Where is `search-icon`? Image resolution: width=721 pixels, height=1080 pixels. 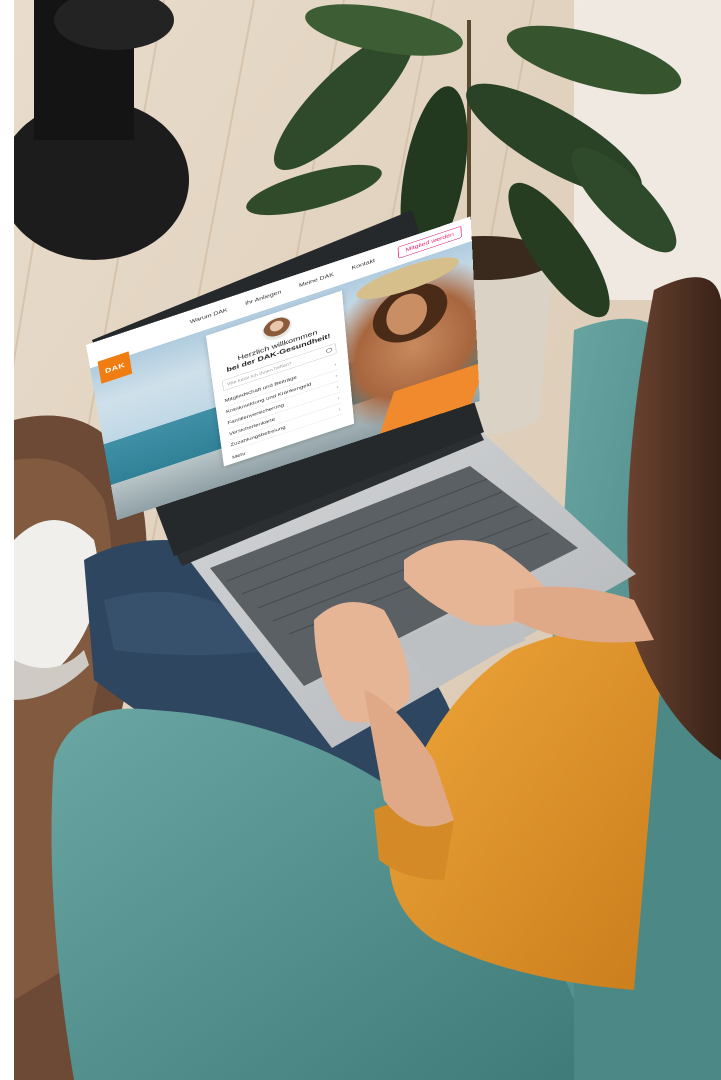 search-icon is located at coordinates (329, 350).